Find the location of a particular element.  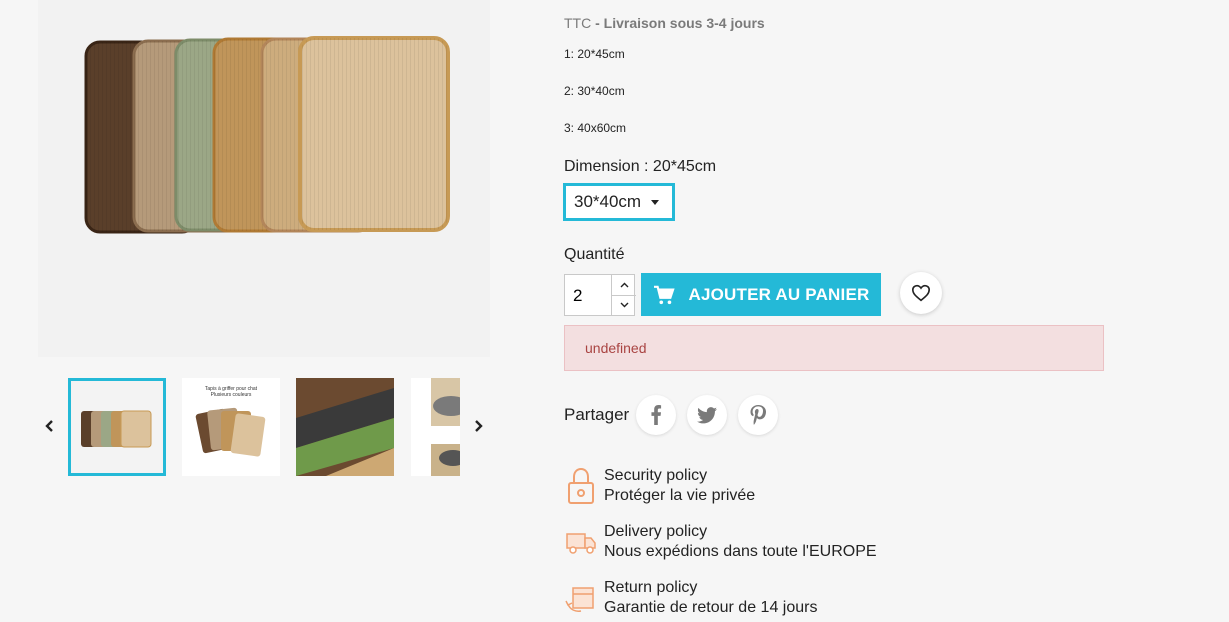

thumbnails-prev-arrow is located at coordinates (50, 426).